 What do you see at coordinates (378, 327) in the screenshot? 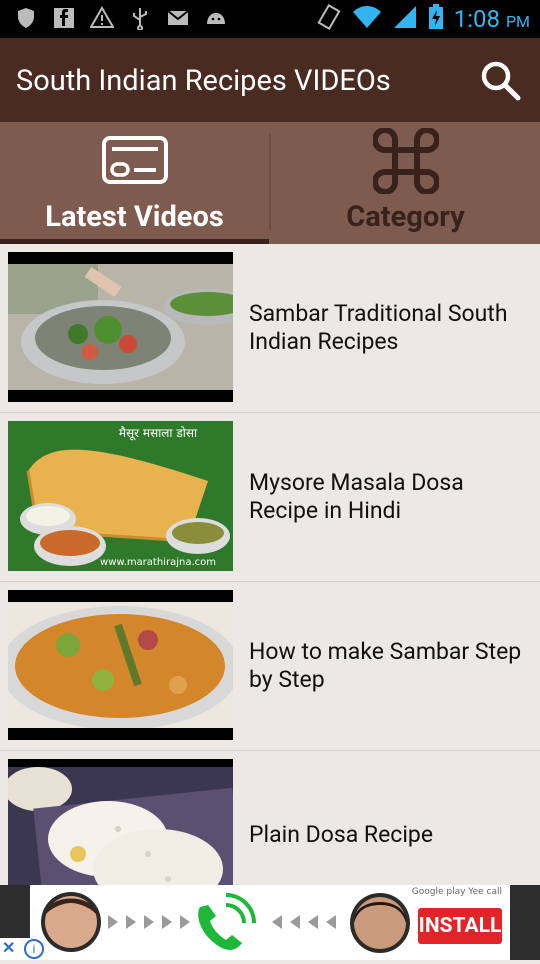
I see `video-title: Sambar Traditional South Indian Recipes` at bounding box center [378, 327].